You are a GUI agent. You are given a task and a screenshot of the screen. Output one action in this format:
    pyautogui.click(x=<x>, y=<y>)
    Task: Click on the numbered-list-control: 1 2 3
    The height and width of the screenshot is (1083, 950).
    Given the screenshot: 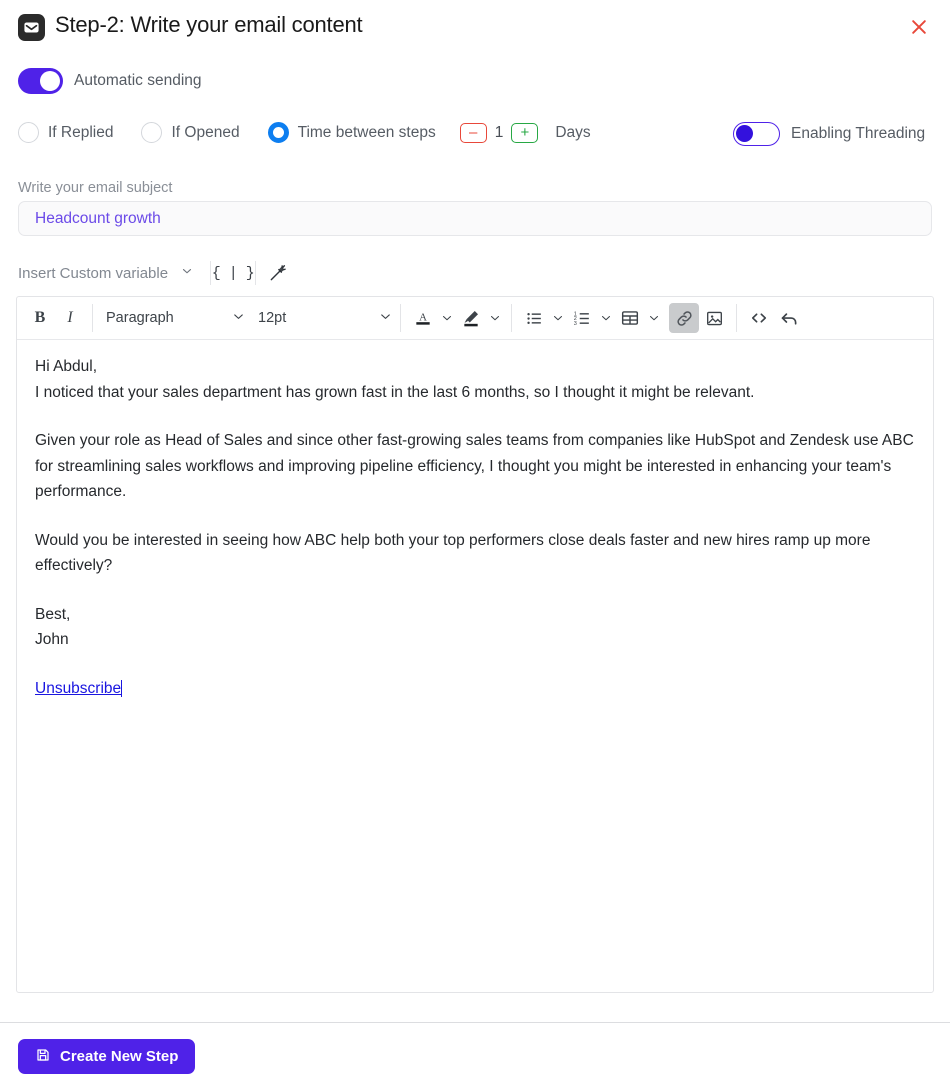 What is the action you would take?
    pyautogui.click(x=591, y=318)
    